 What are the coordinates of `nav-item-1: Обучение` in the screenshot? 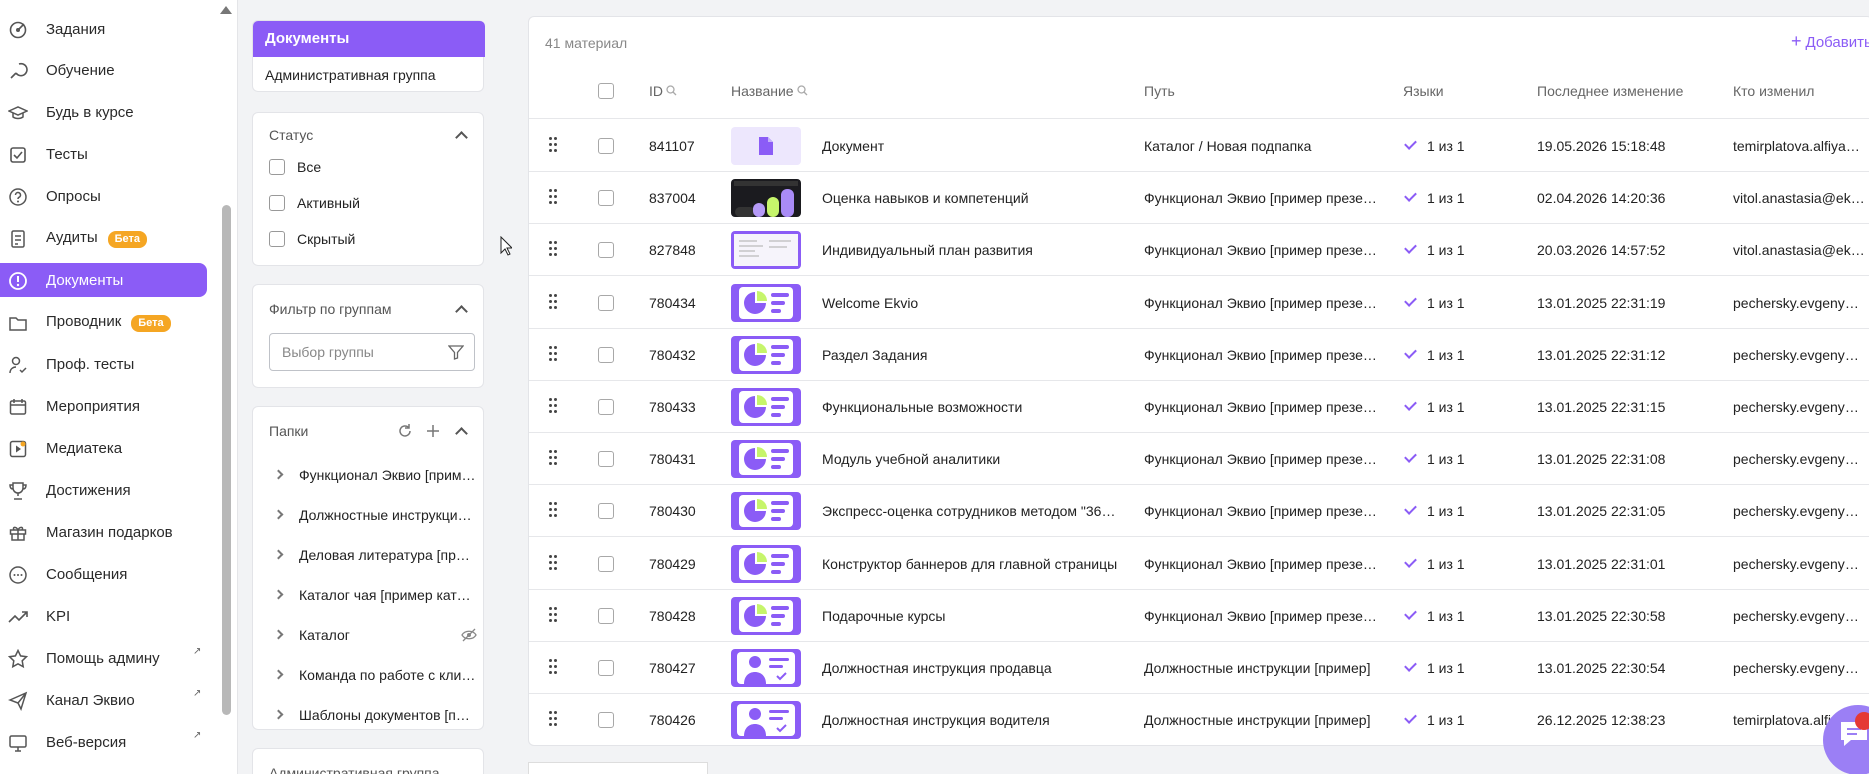 It's located at (103, 70).